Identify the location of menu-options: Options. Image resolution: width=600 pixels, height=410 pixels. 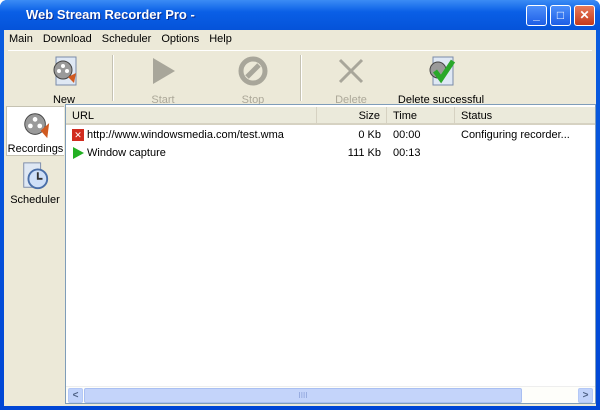
(180, 39).